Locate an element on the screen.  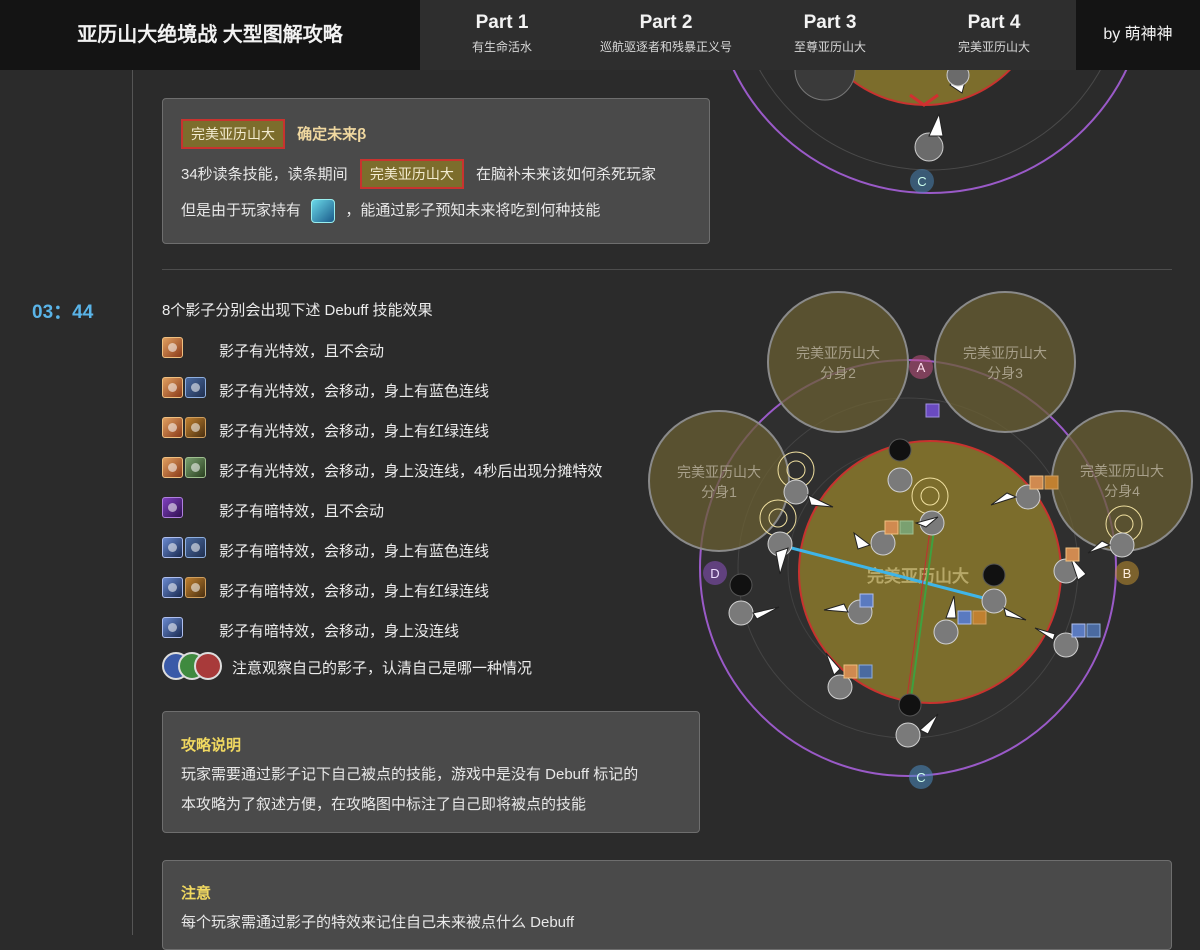
boss-tag: 完美亚历山大 is located at coordinates (233, 134).